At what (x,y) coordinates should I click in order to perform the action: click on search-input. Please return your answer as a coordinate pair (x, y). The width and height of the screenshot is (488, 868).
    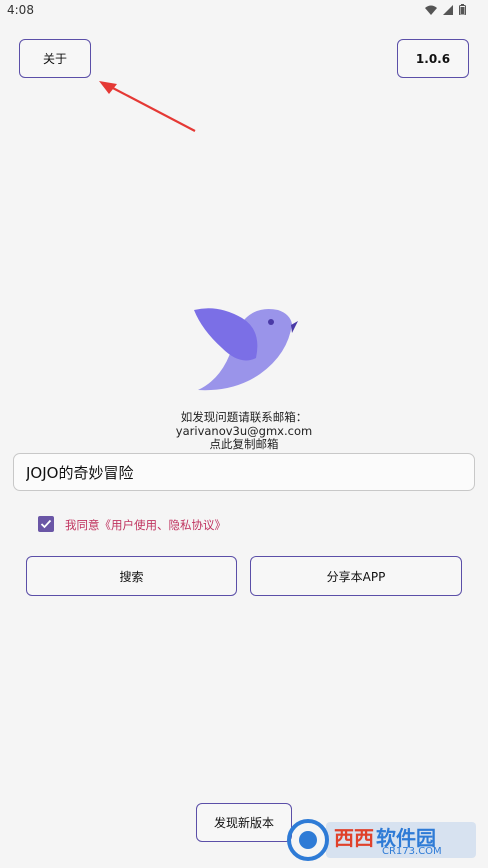
    Looking at the image, I should click on (244, 472).